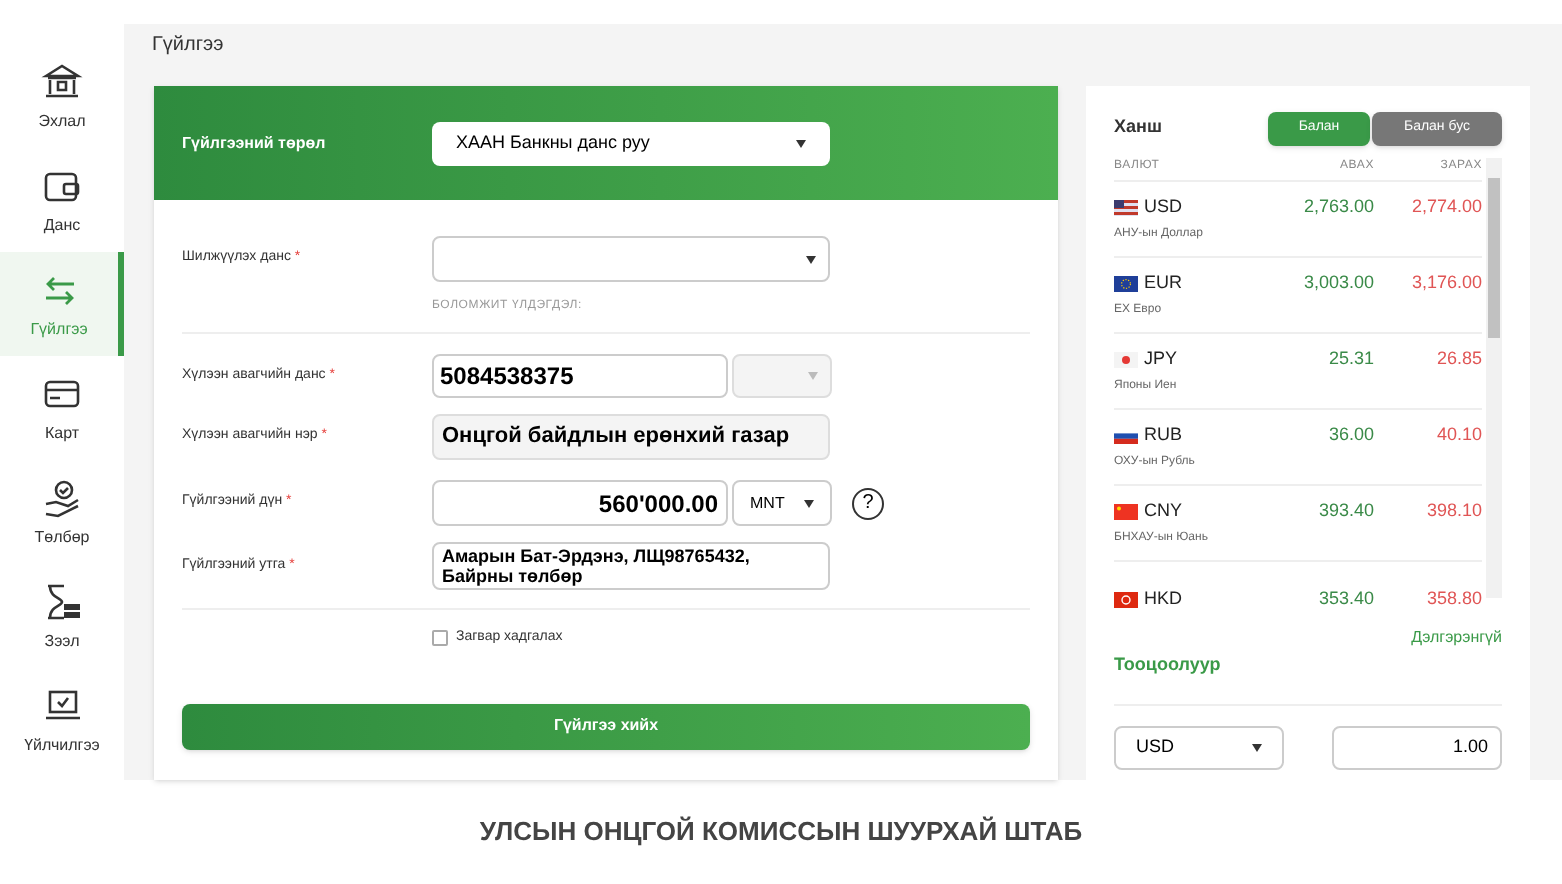  I want to click on buy-rate: 353.40, so click(1345, 597).